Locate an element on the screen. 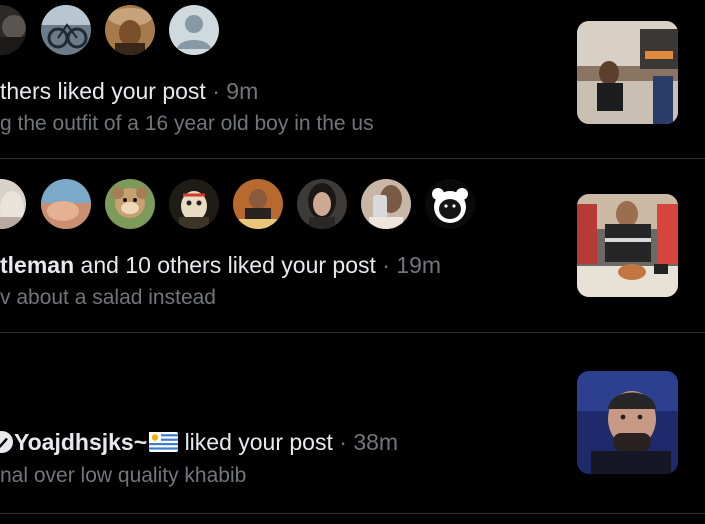  timestamp: 9m is located at coordinates (242, 91).